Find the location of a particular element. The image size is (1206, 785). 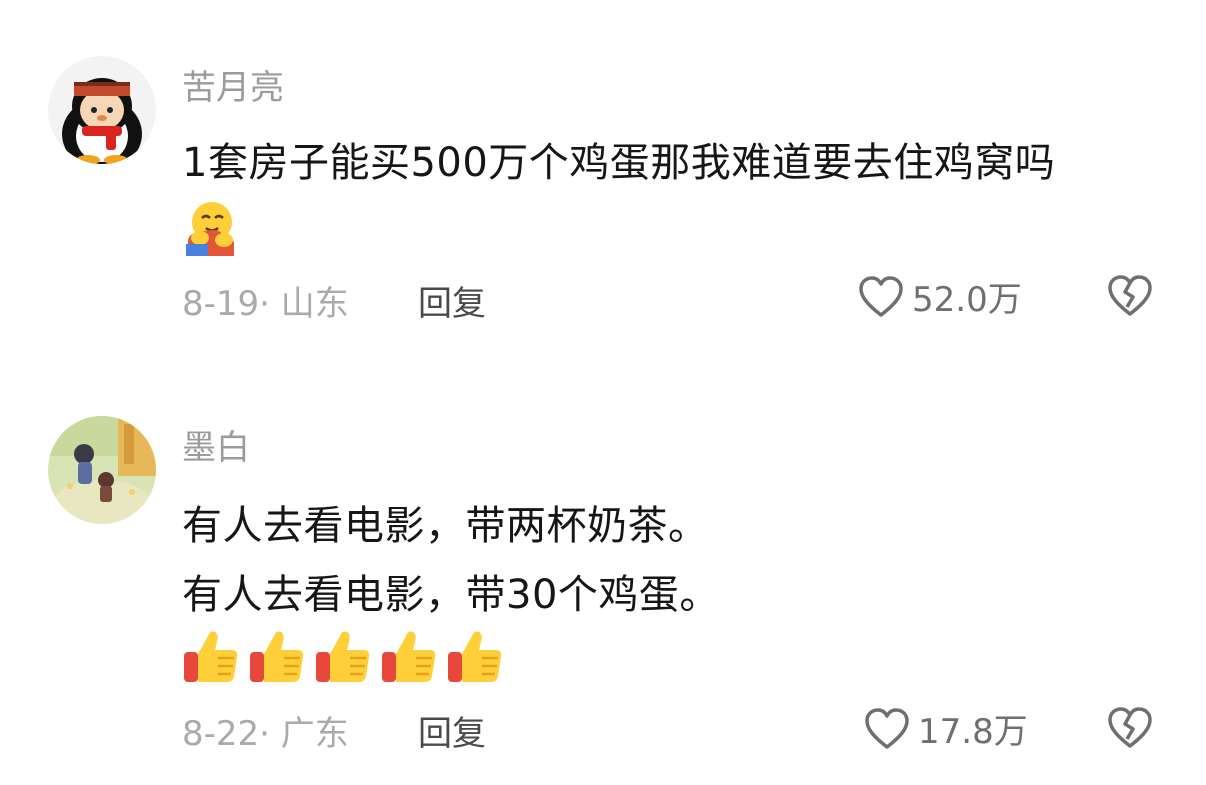

anime-scene-avatar-icon is located at coordinates (102, 470).